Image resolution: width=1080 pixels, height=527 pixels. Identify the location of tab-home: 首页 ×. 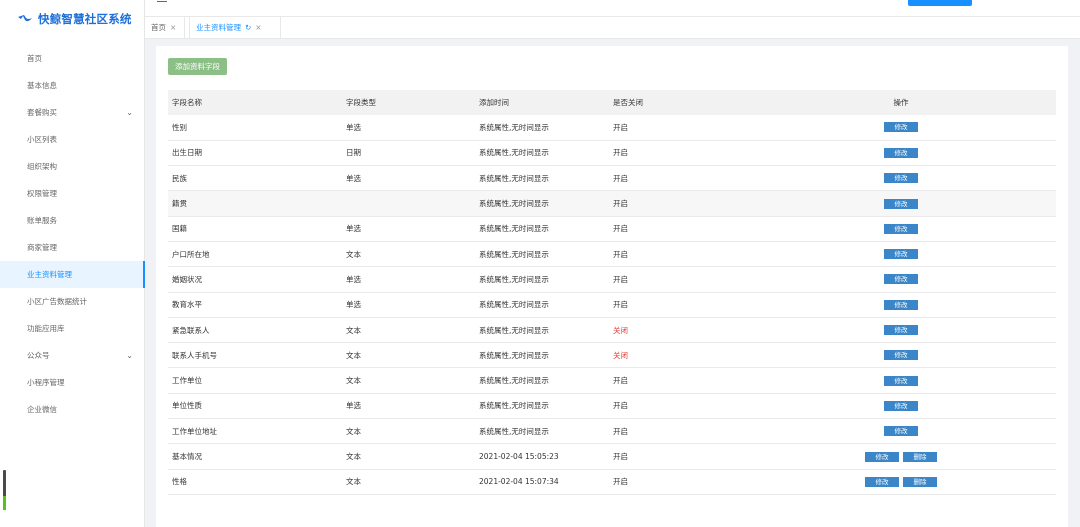
(165, 28).